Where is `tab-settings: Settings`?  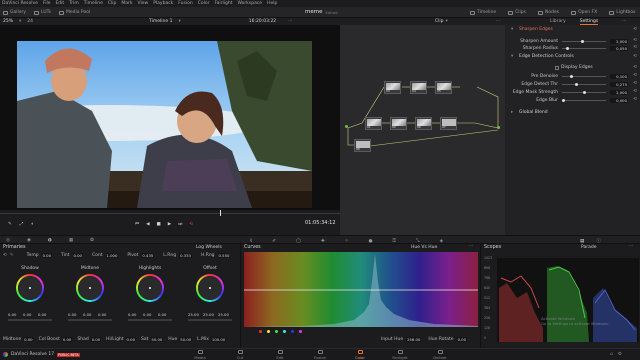 tab-settings: Settings is located at coordinates (589, 22).